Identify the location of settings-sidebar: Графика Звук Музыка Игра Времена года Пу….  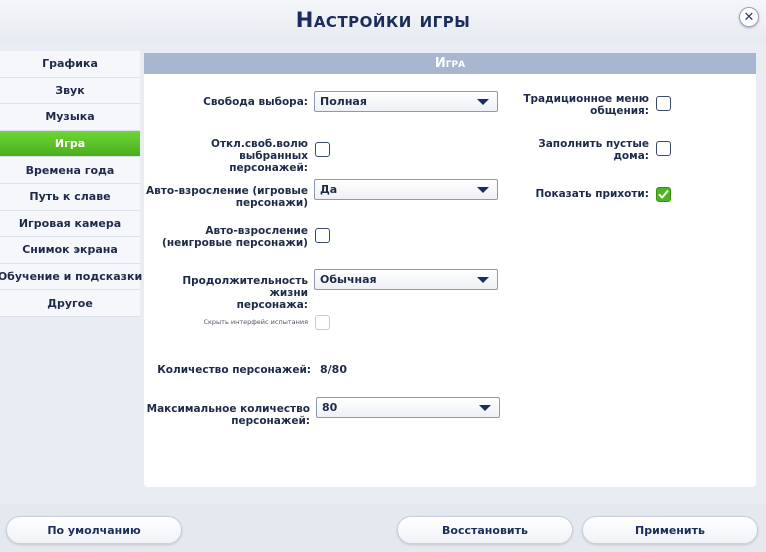
(71, 184).